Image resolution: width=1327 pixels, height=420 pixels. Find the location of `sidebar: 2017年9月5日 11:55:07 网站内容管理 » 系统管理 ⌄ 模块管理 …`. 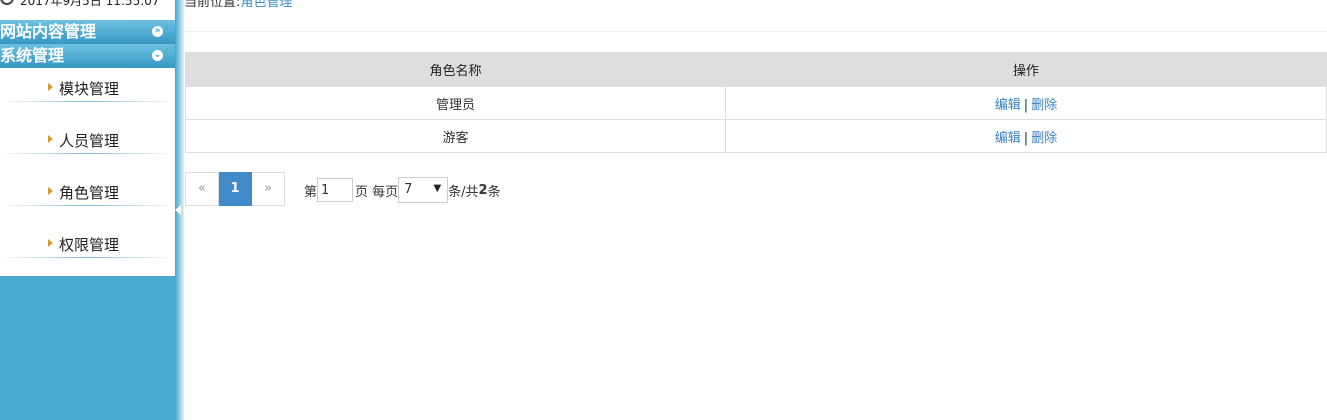

sidebar: 2017年9月5日 11:55:07 网站内容管理 » 系统管理 ⌄ 模块管理 … is located at coordinates (87, 210).